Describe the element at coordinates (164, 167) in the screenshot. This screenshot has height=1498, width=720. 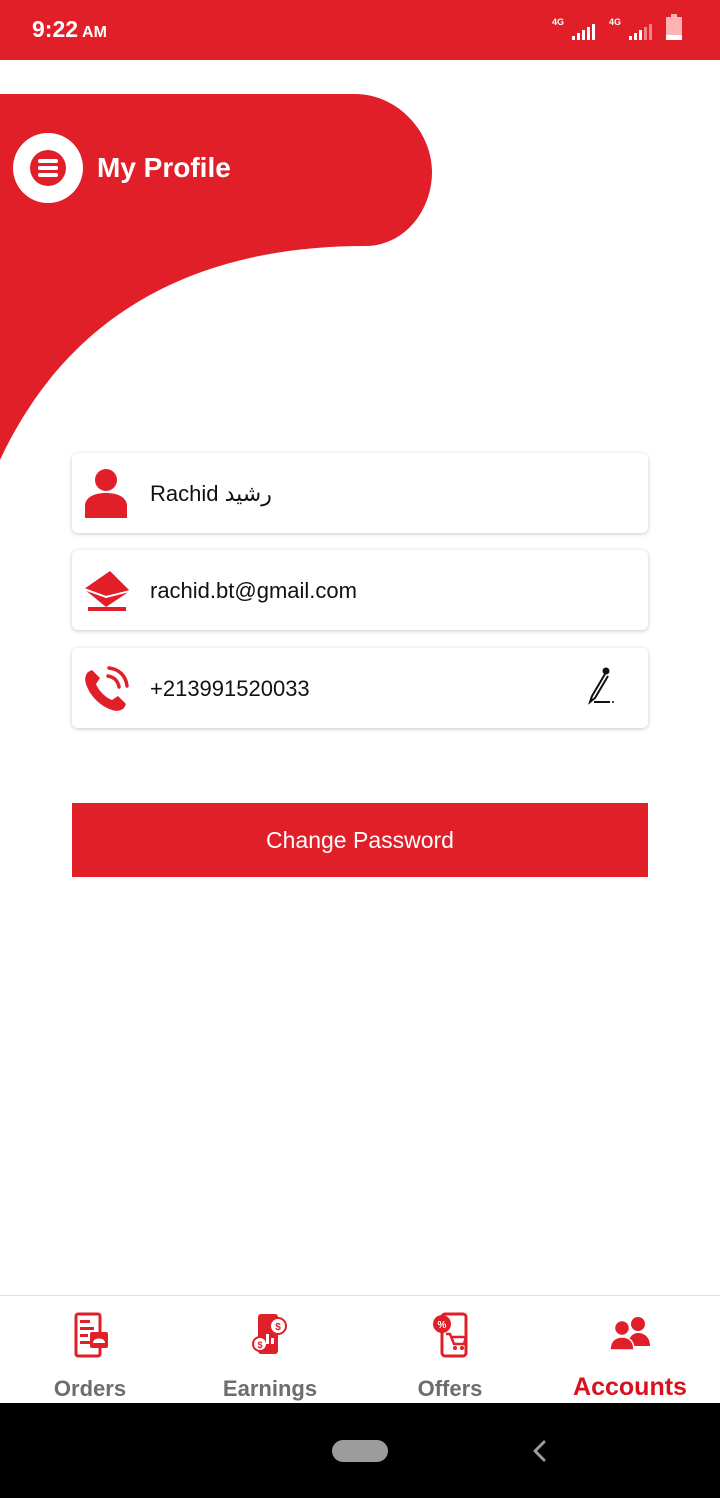
I see `page-title: My Profile` at that location.